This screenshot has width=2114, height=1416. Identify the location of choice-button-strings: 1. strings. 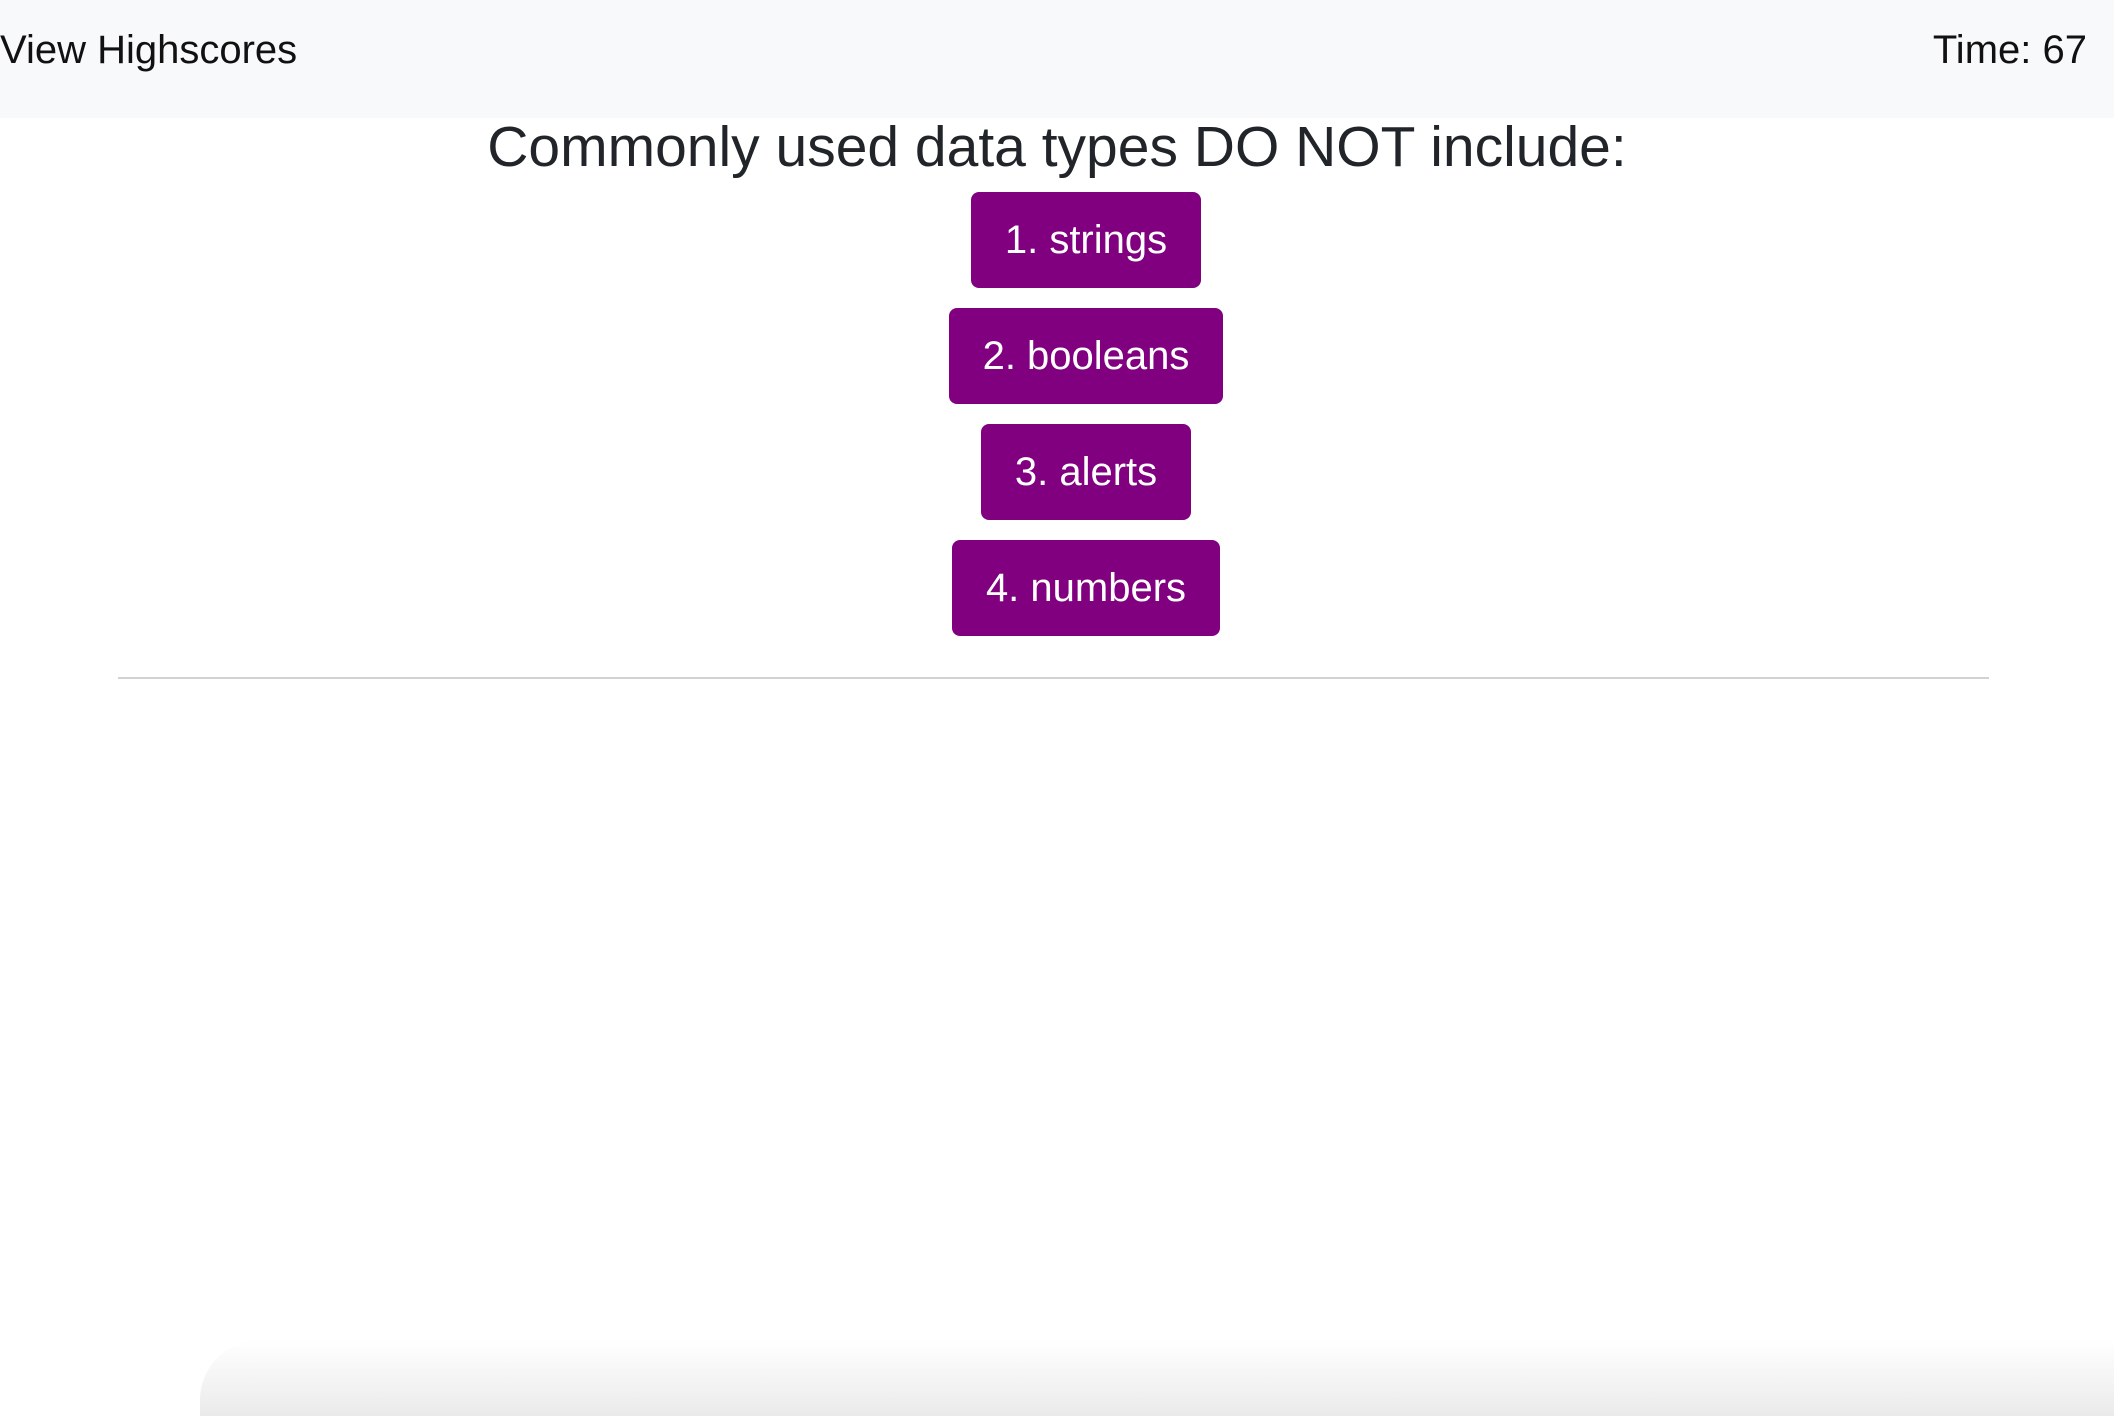
(1086, 240).